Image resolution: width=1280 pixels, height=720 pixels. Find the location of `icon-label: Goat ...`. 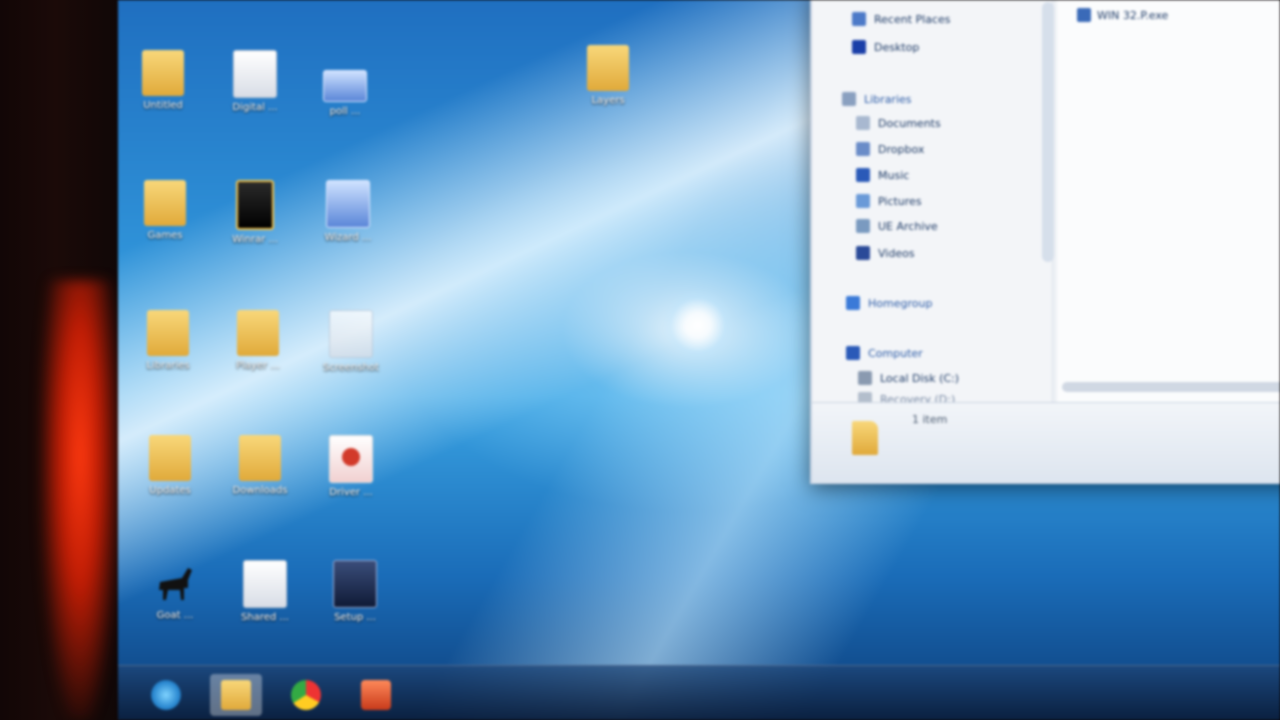

icon-label: Goat ... is located at coordinates (175, 615).